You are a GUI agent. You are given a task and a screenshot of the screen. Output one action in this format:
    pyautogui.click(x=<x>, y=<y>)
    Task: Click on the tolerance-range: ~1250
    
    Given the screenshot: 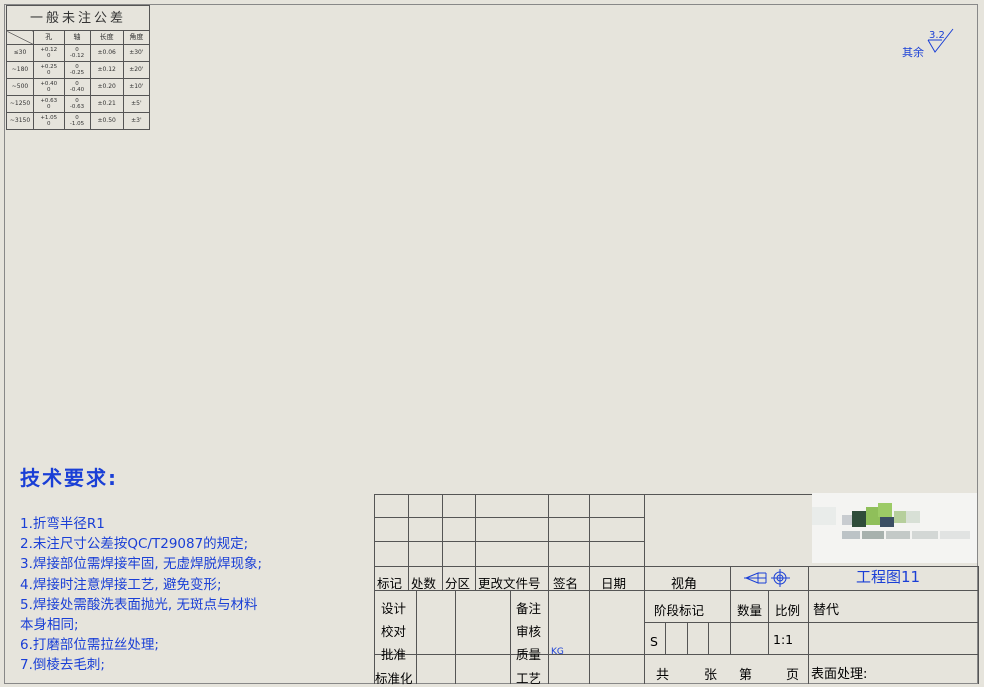 What is the action you would take?
    pyautogui.click(x=20, y=104)
    